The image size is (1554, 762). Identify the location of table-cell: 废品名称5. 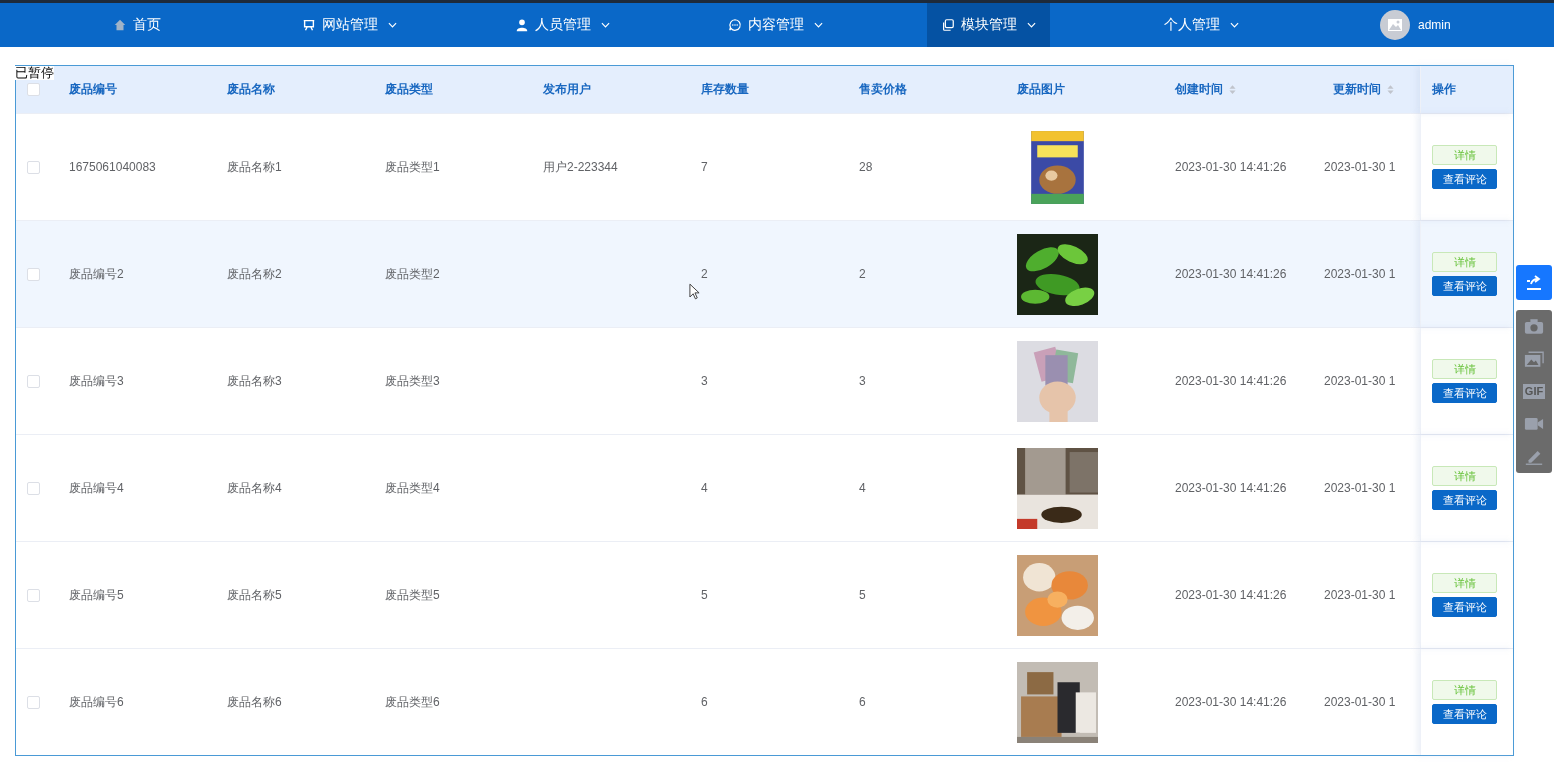
(254, 595).